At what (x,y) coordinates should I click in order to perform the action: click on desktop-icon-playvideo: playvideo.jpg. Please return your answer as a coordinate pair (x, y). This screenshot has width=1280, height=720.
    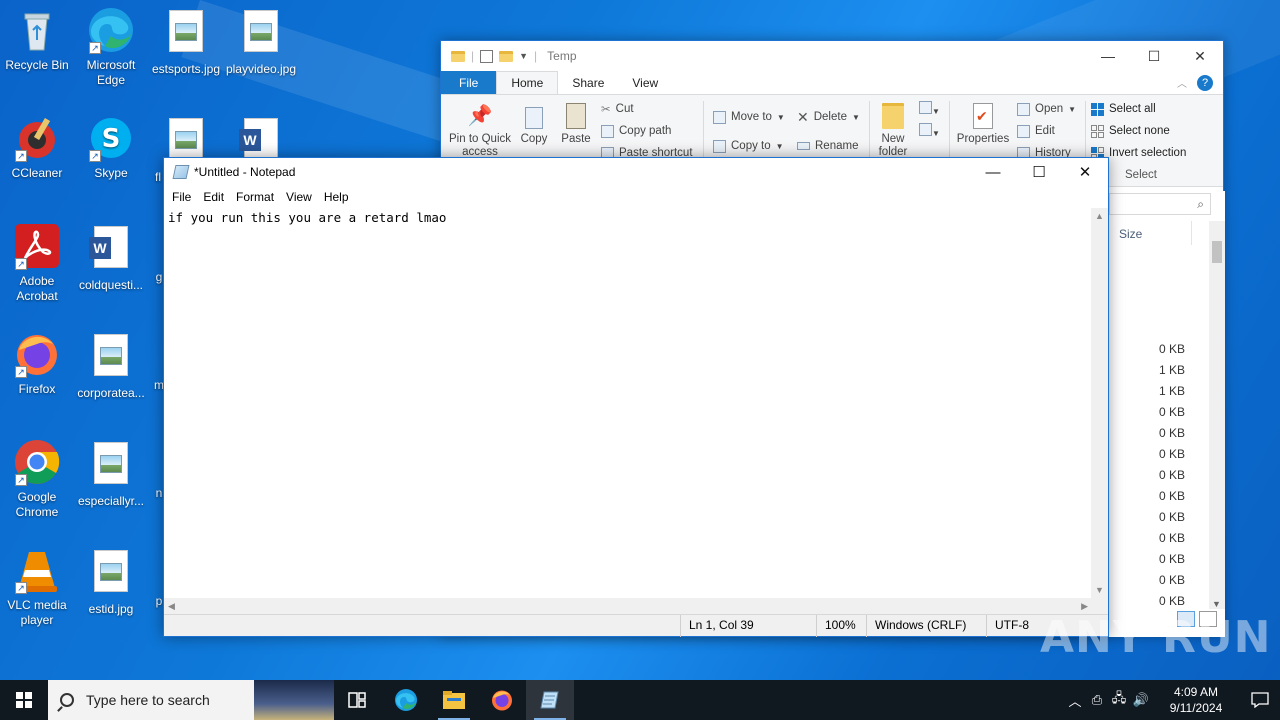
    Looking at the image, I should click on (261, 41).